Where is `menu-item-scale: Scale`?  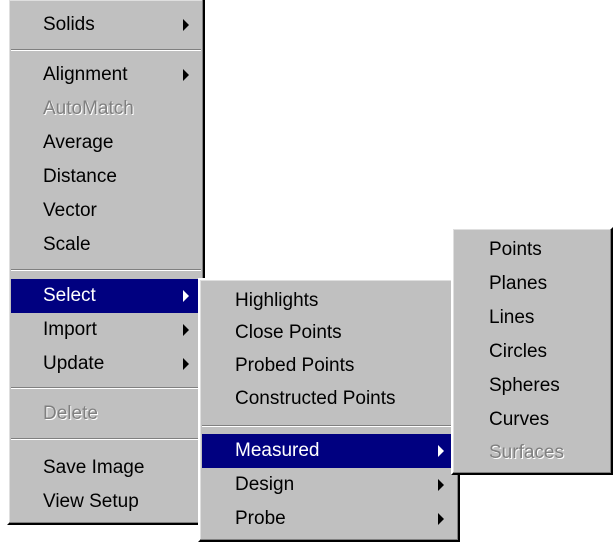
menu-item-scale: Scale is located at coordinates (106, 245).